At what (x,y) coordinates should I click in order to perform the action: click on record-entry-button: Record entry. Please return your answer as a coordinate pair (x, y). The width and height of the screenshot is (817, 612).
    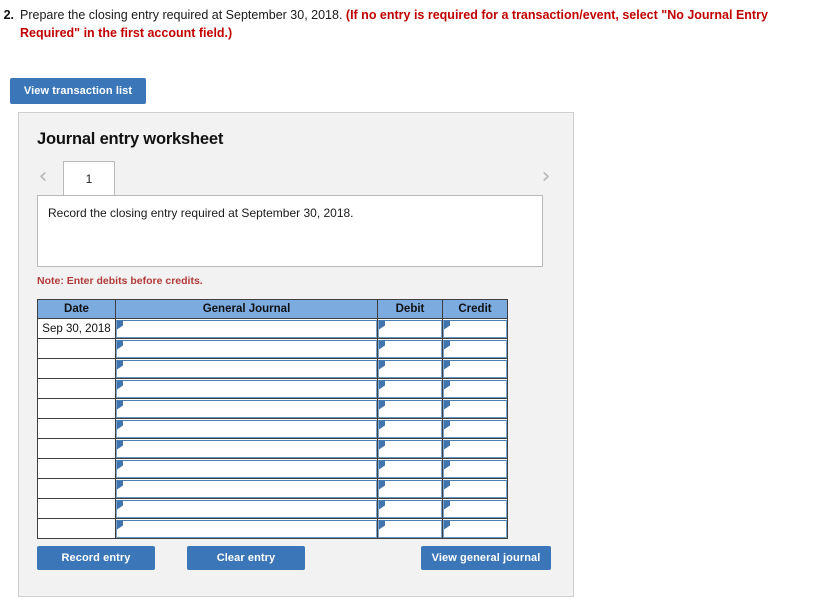
    Looking at the image, I should click on (96, 558).